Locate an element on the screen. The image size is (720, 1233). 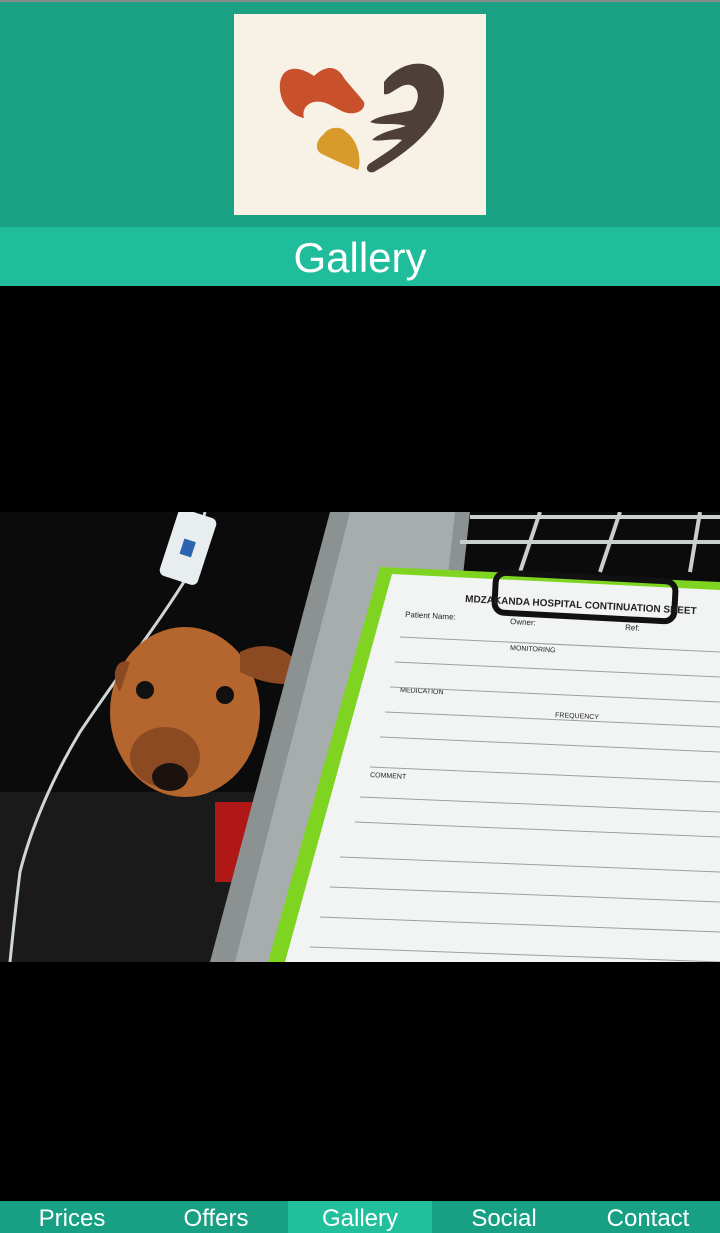
page-title: Gallery is located at coordinates (360, 256).